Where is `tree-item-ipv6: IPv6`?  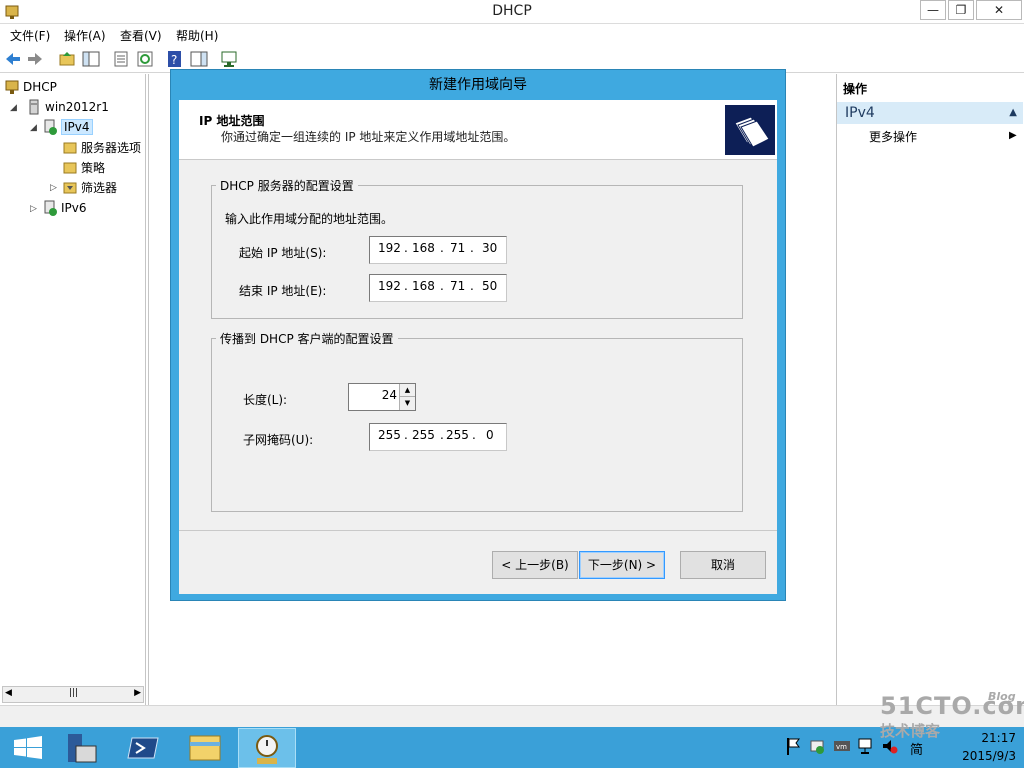
tree-item-ipv6: IPv6 is located at coordinates (64, 209).